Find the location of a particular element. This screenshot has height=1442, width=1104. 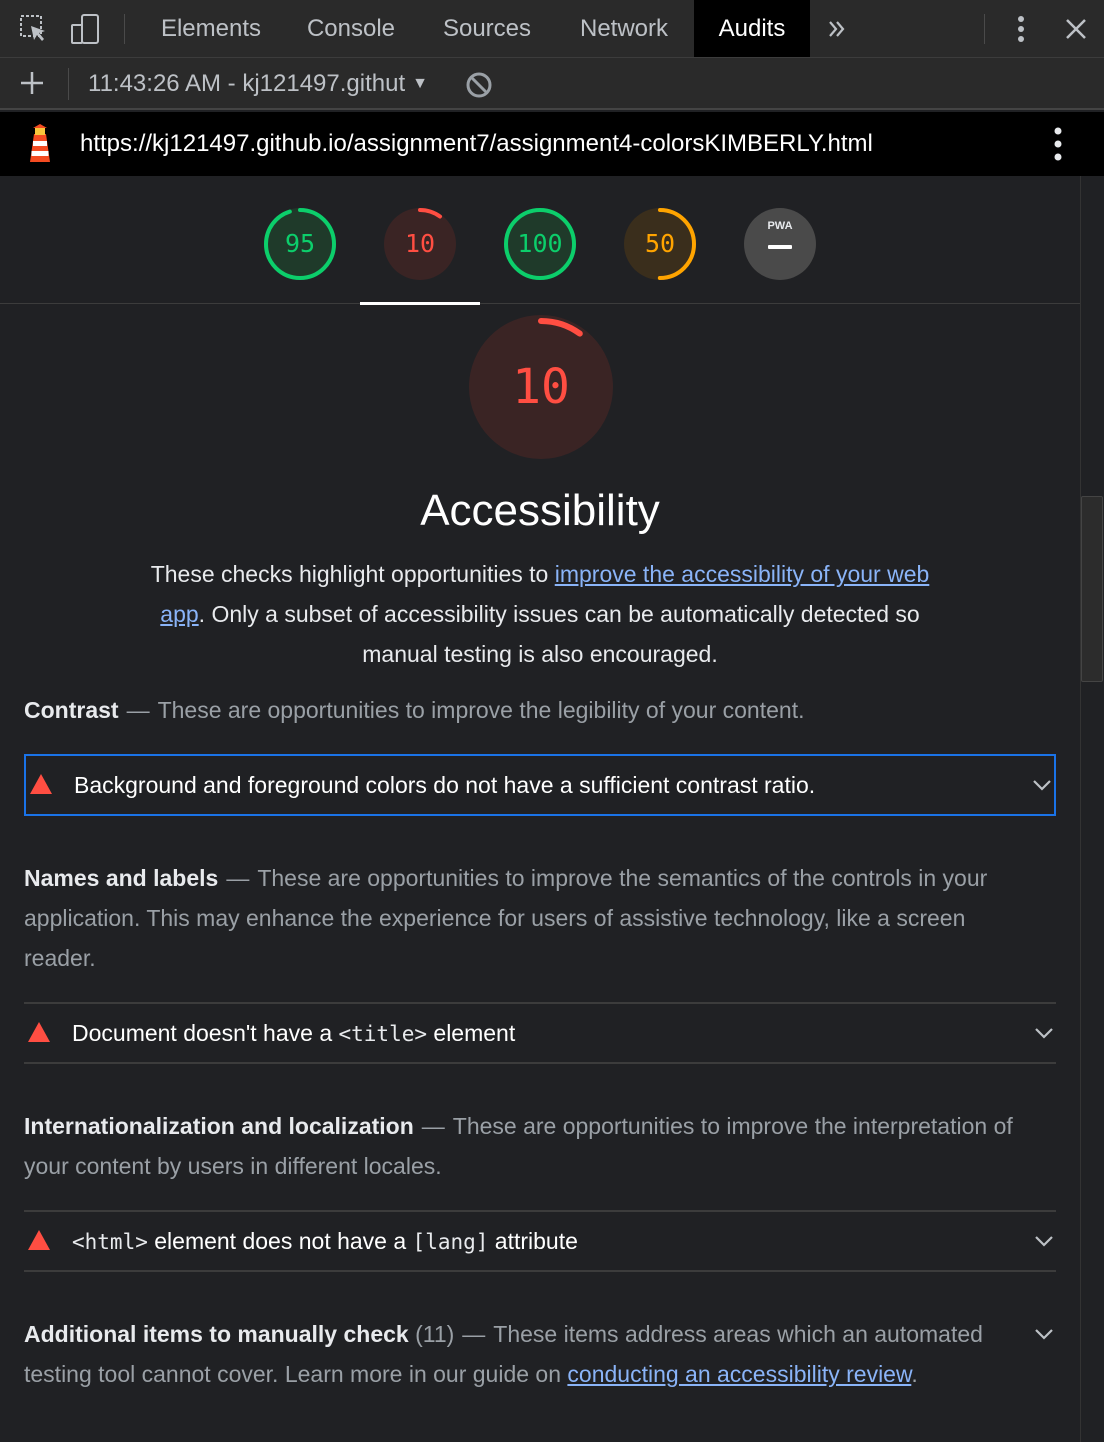

tab-elements: Elements is located at coordinates (211, 28).